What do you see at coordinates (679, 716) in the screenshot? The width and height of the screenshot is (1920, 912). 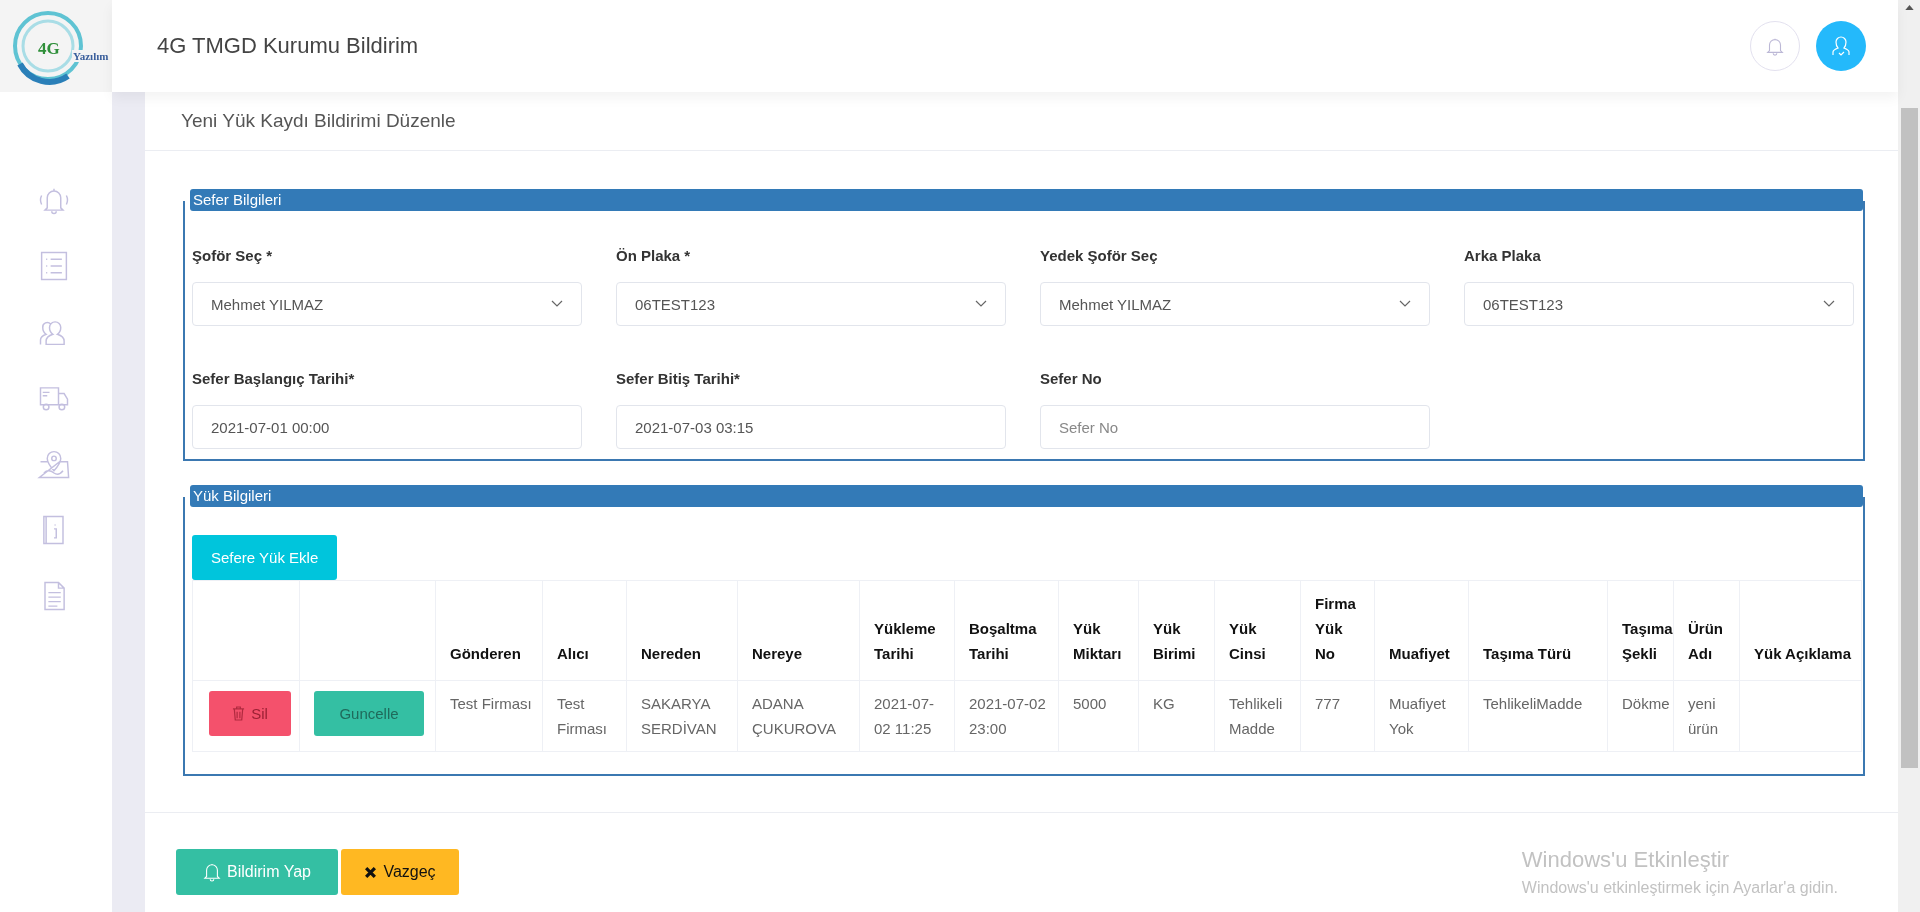 I see `table-cell: SAKARYA SERDİVAN` at bounding box center [679, 716].